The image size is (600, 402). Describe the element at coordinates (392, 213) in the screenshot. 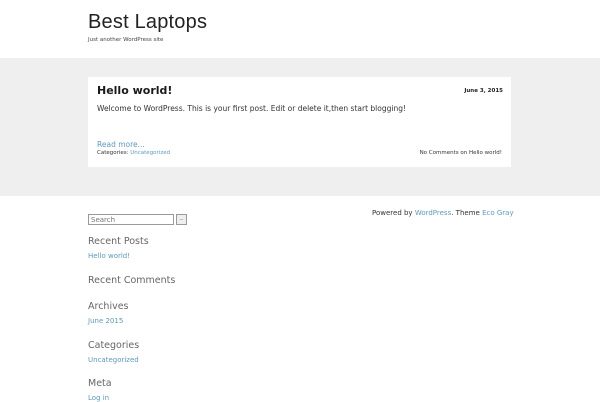

I see `powered-by-text: Powered by` at that location.